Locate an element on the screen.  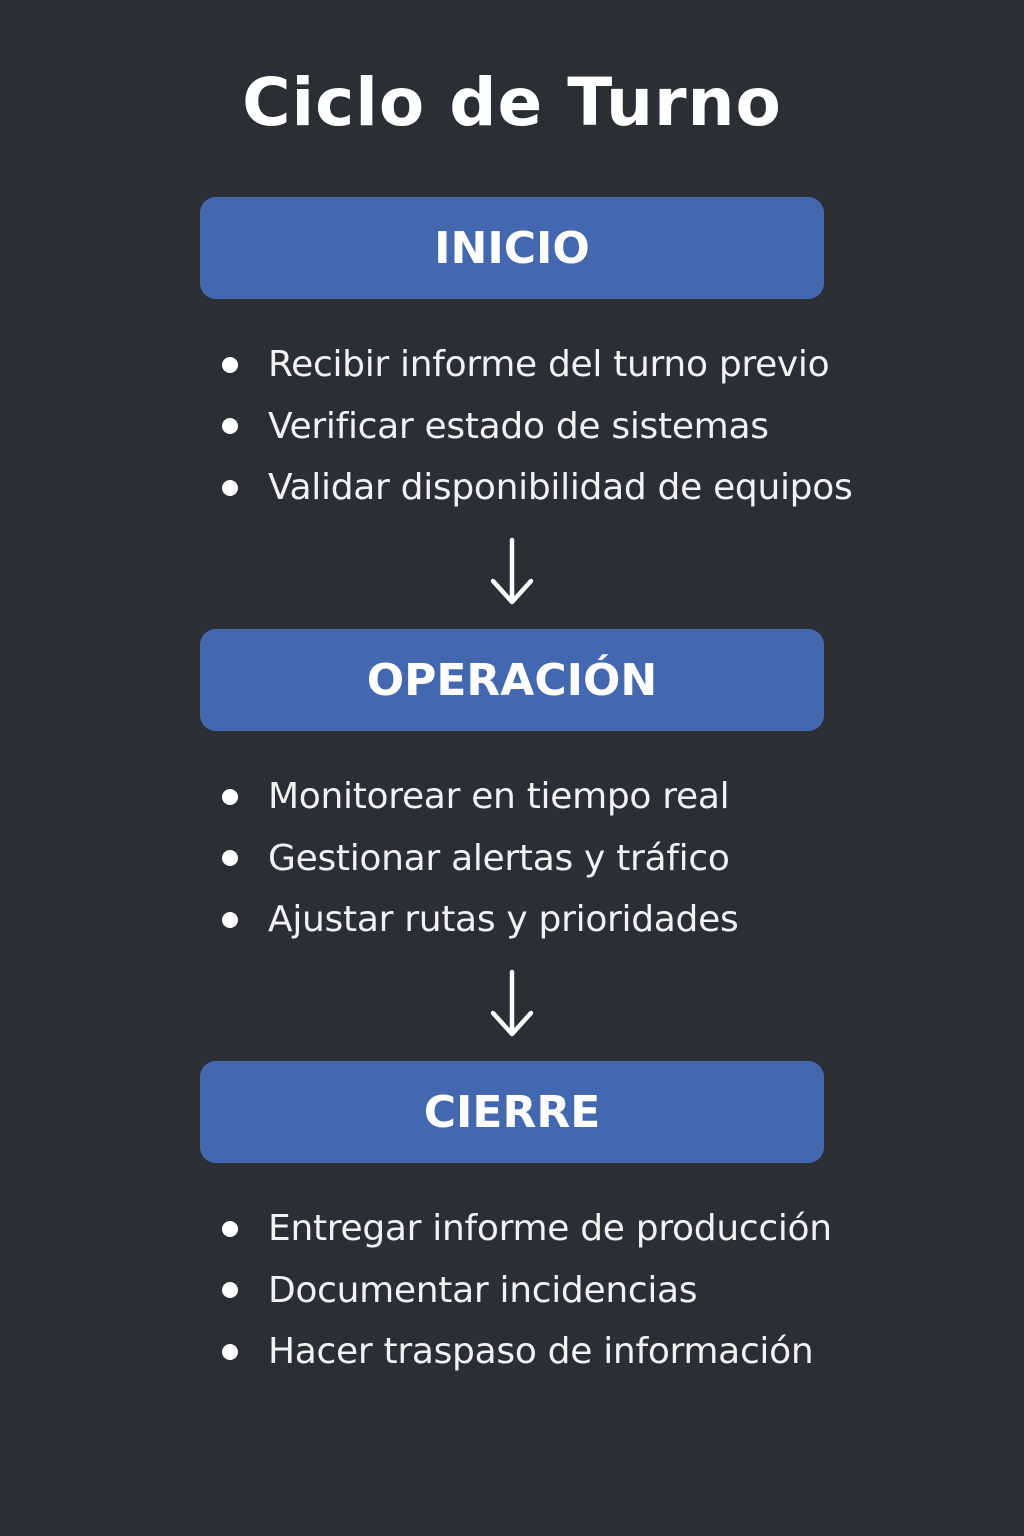
list-item: Monitorear en tiempo real is located at coordinates (570, 797).